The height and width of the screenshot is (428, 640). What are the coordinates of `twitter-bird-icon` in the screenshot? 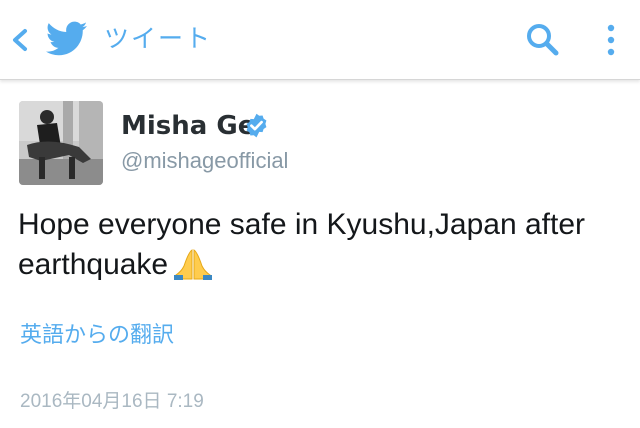 It's located at (66, 39).